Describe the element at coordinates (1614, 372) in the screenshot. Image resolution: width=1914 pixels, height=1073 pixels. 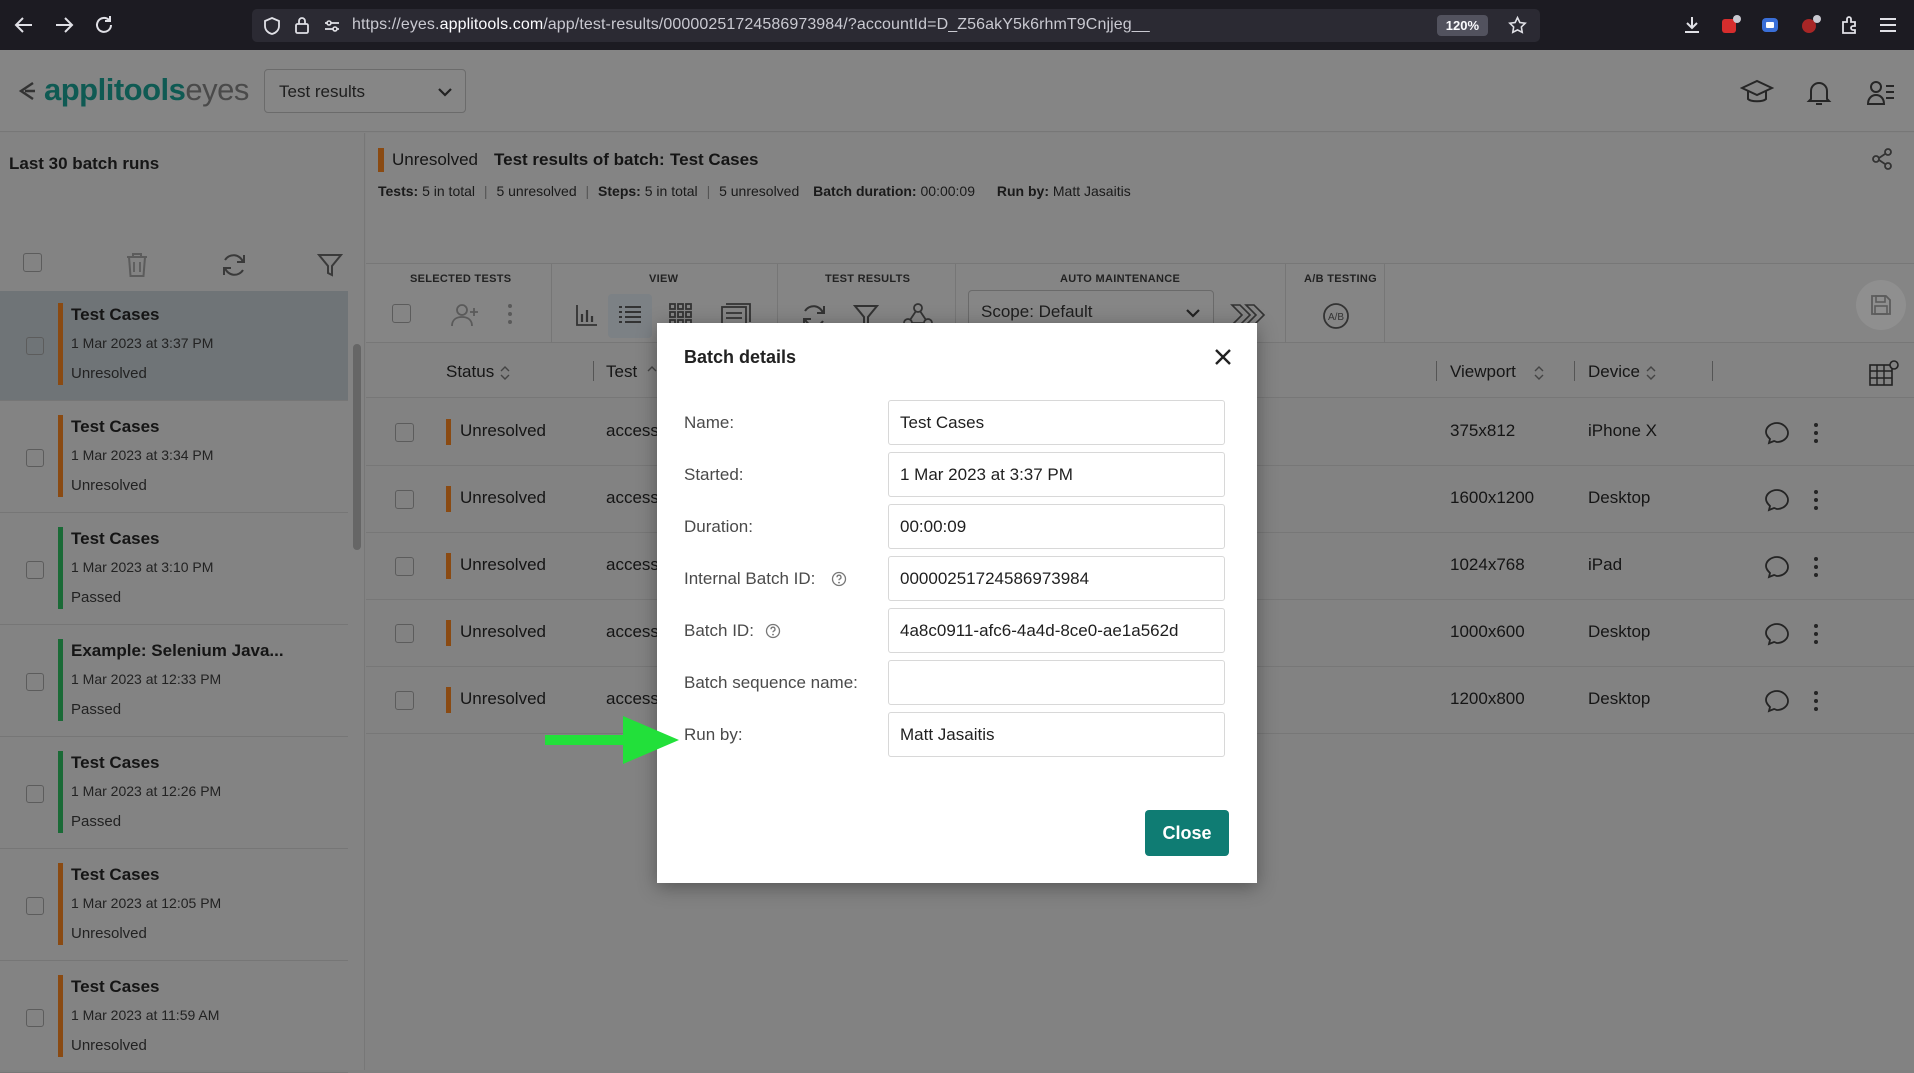
I see `column-header-device: Device` at that location.